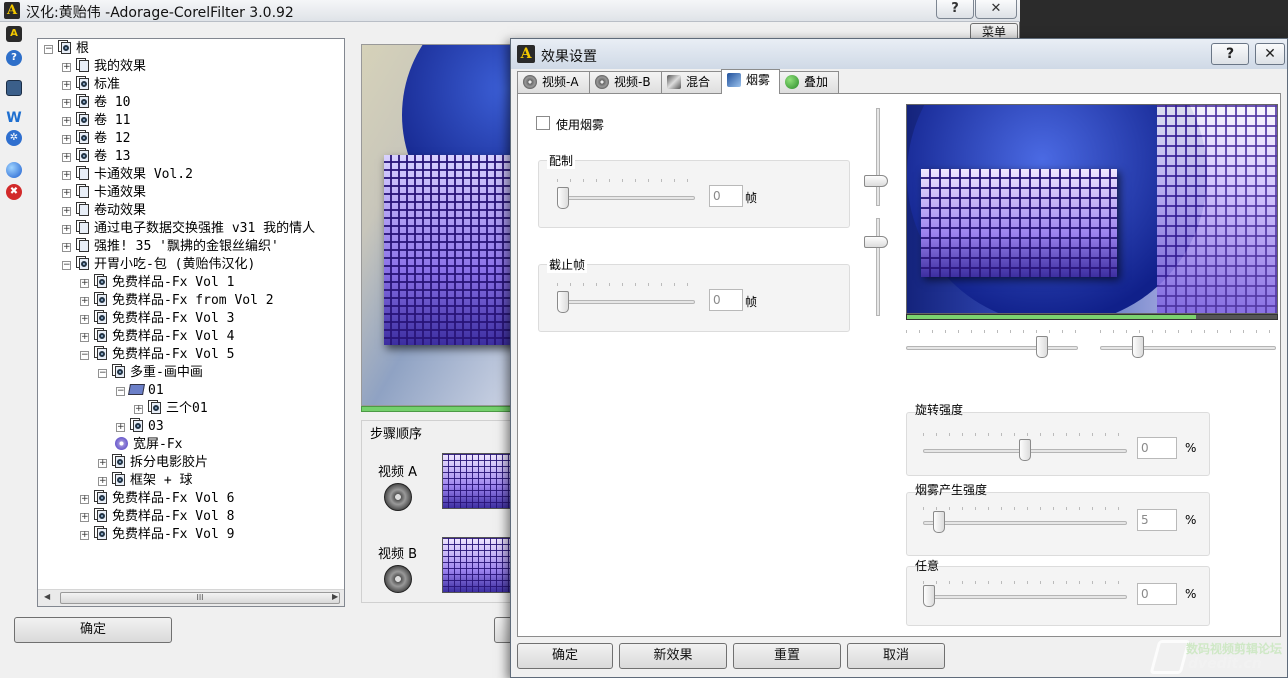 Image resolution: width=1288 pixels, height=678 pixels. Describe the element at coordinates (938, 522) in the screenshot. I see `smoke-strength-slider-thumb` at that location.